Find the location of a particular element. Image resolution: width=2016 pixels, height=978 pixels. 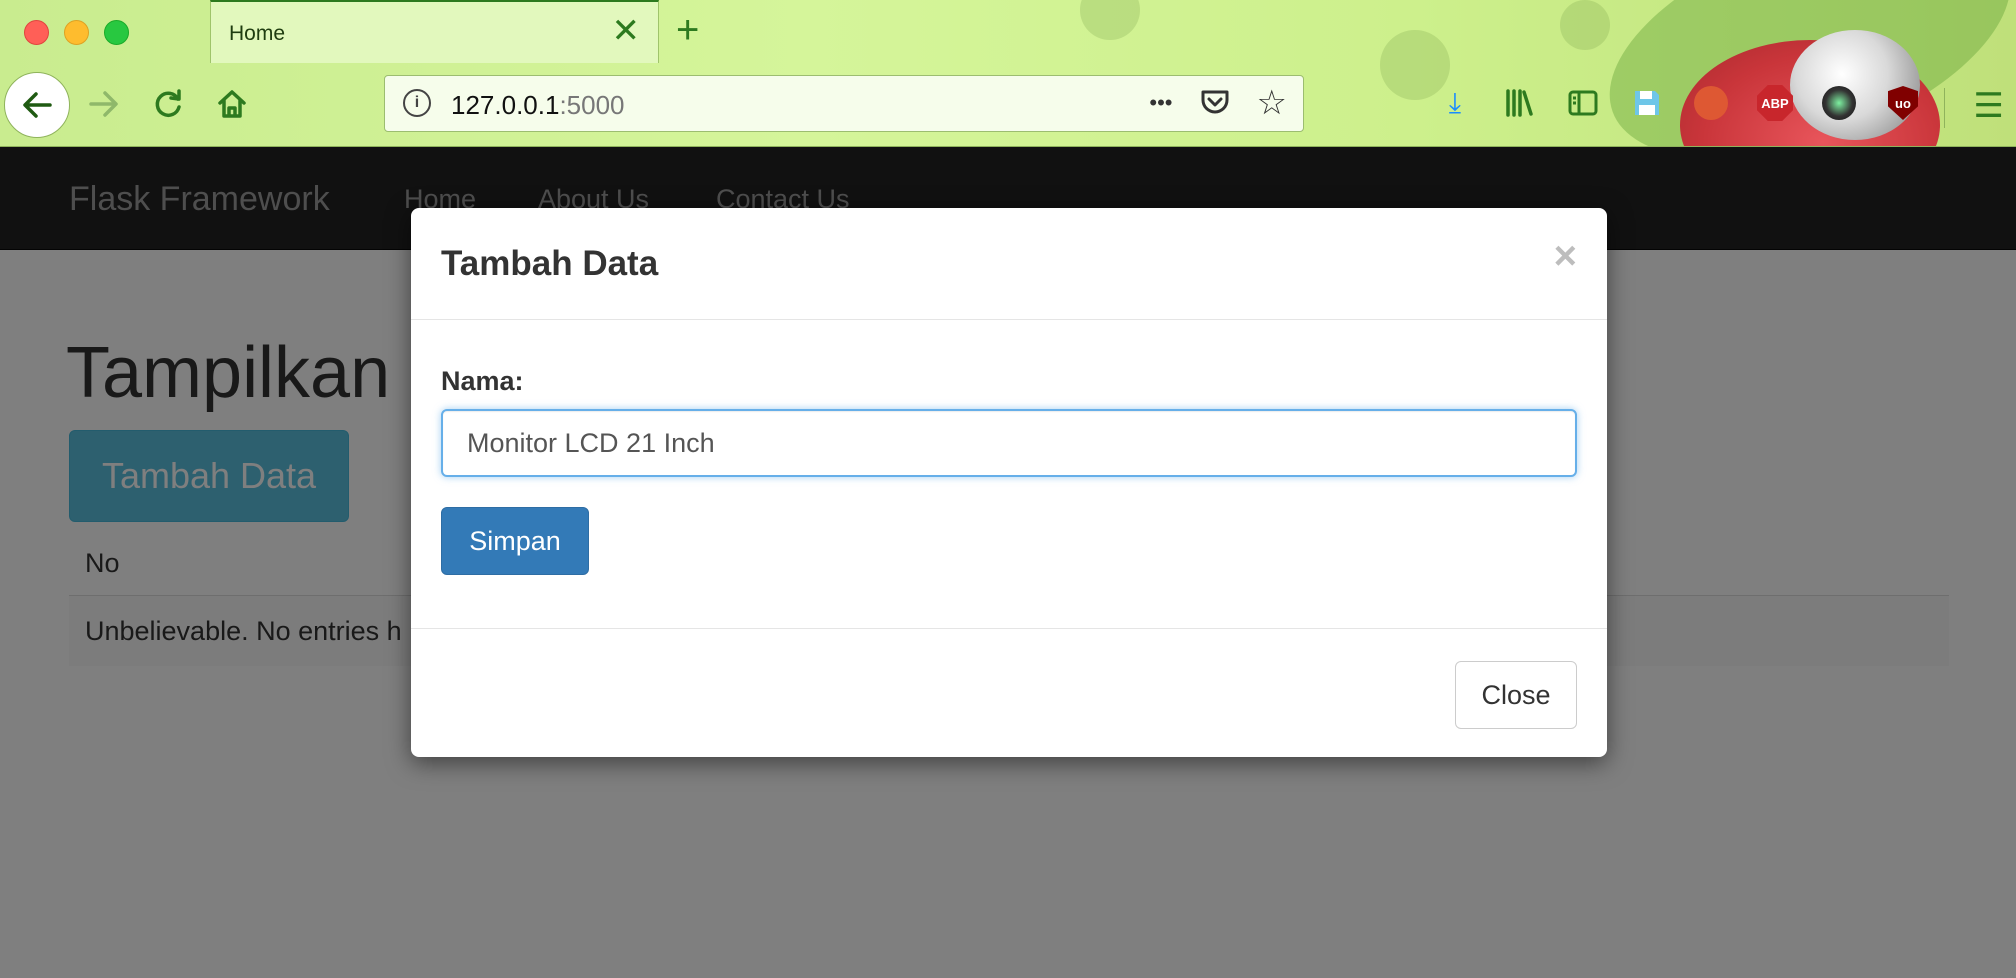

camera-lens is located at coordinates (1839, 103).